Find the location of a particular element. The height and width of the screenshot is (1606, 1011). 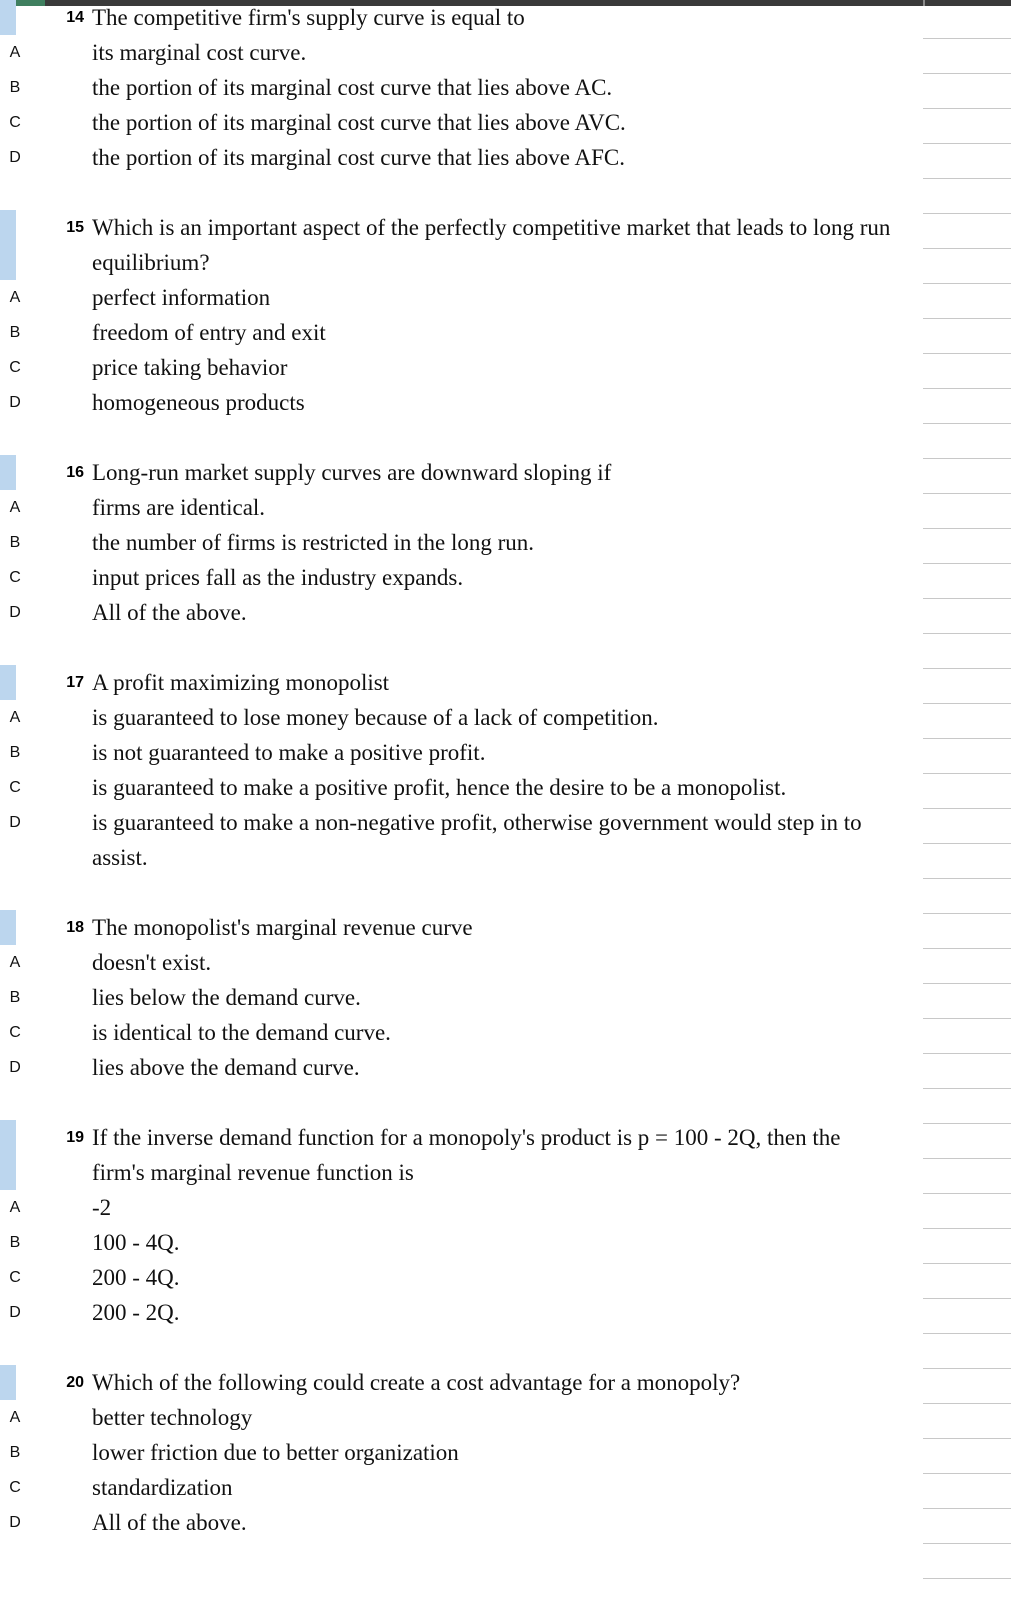

answer-option-b: B 100 - 4Q. is located at coordinates (461, 1242).